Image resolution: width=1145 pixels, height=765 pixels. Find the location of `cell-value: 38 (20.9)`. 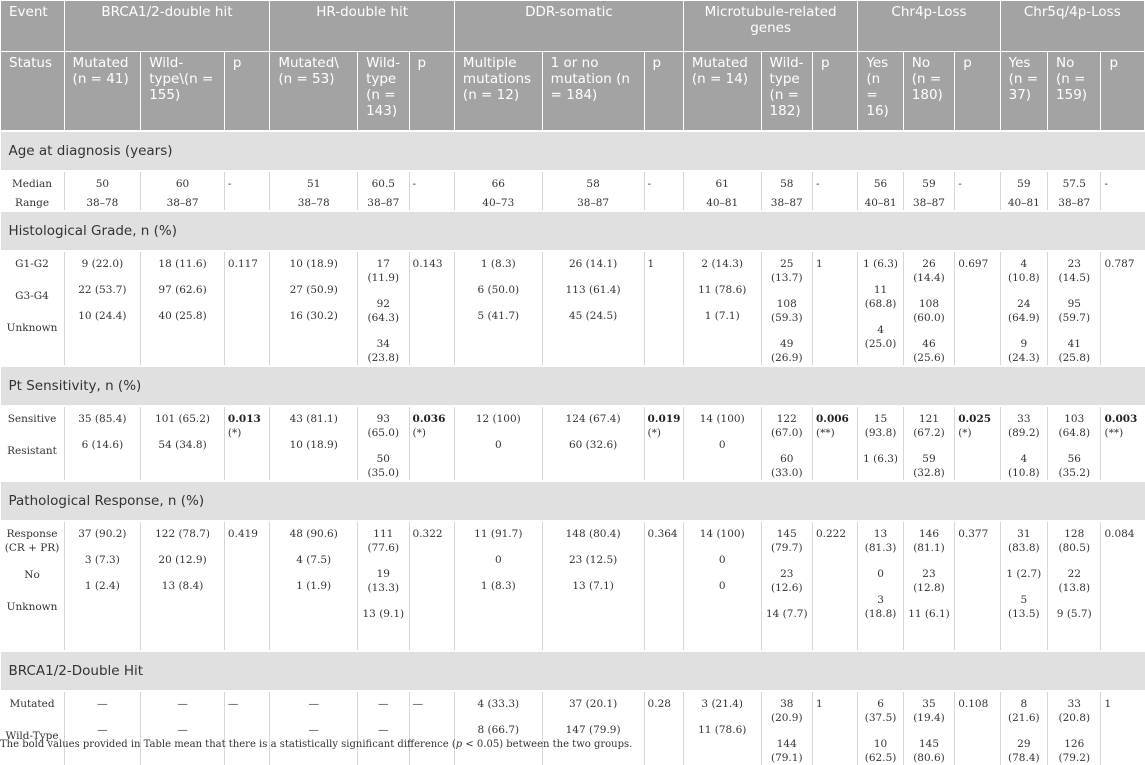

cell-value: 38 (20.9) is located at coordinates (786, 711).